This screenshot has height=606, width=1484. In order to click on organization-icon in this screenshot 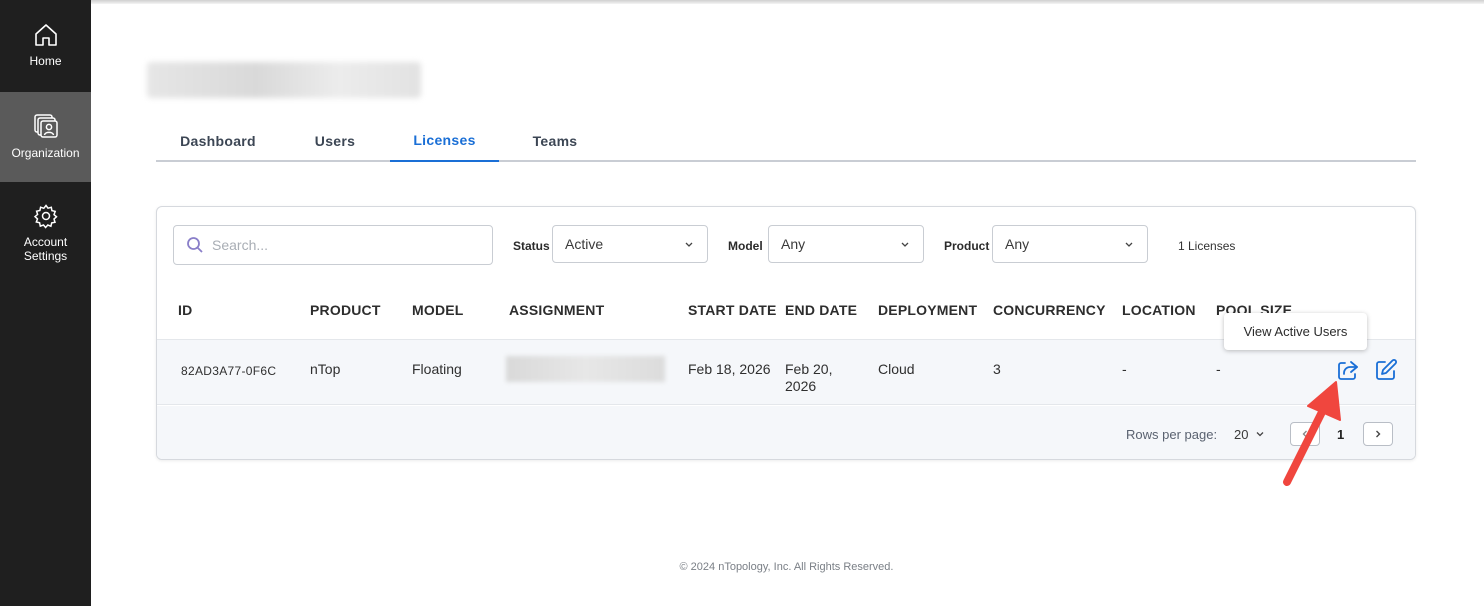, I will do `click(45, 126)`.